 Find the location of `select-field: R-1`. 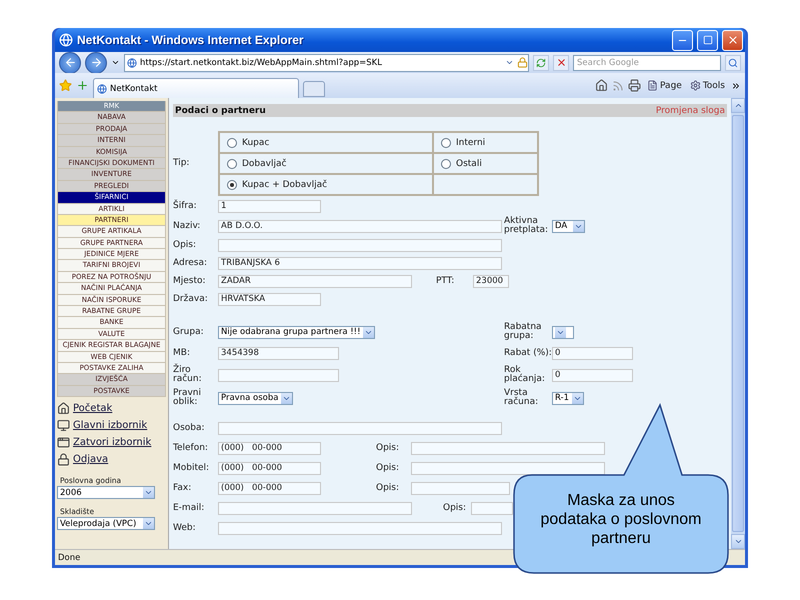

select-field: R-1 is located at coordinates (568, 398).